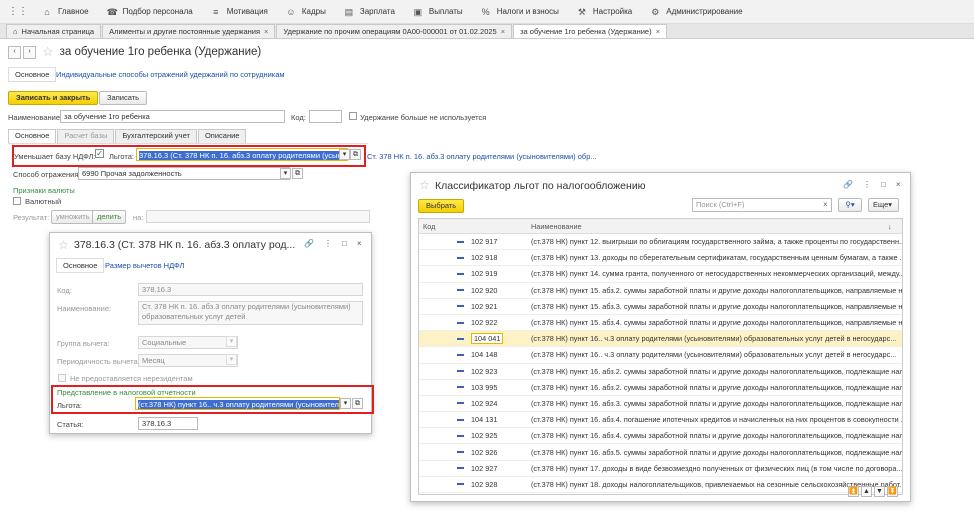 The width and height of the screenshot is (974, 531). I want to click on article-input: 378.16.3, so click(168, 423).